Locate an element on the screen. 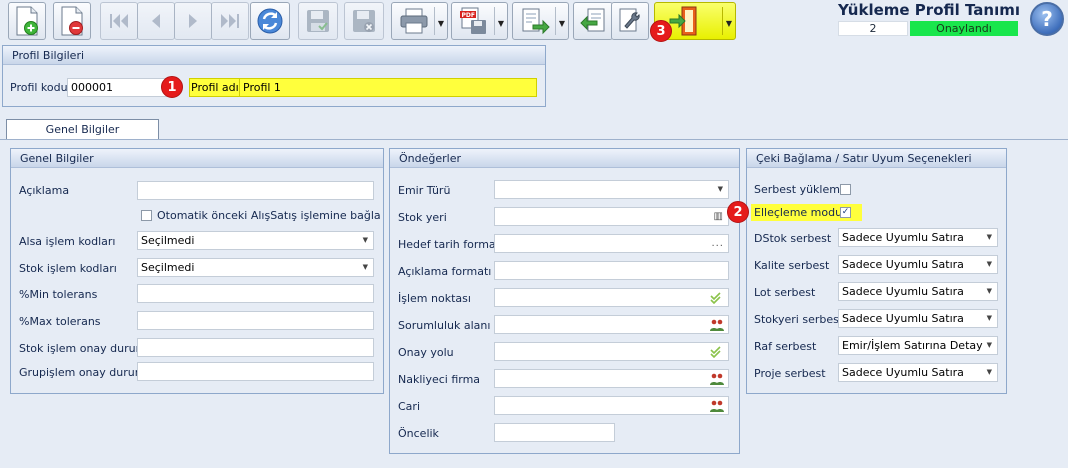 This screenshot has width=1068, height=468. stock-codes-value: Seçilmedi is located at coordinates (168, 267).